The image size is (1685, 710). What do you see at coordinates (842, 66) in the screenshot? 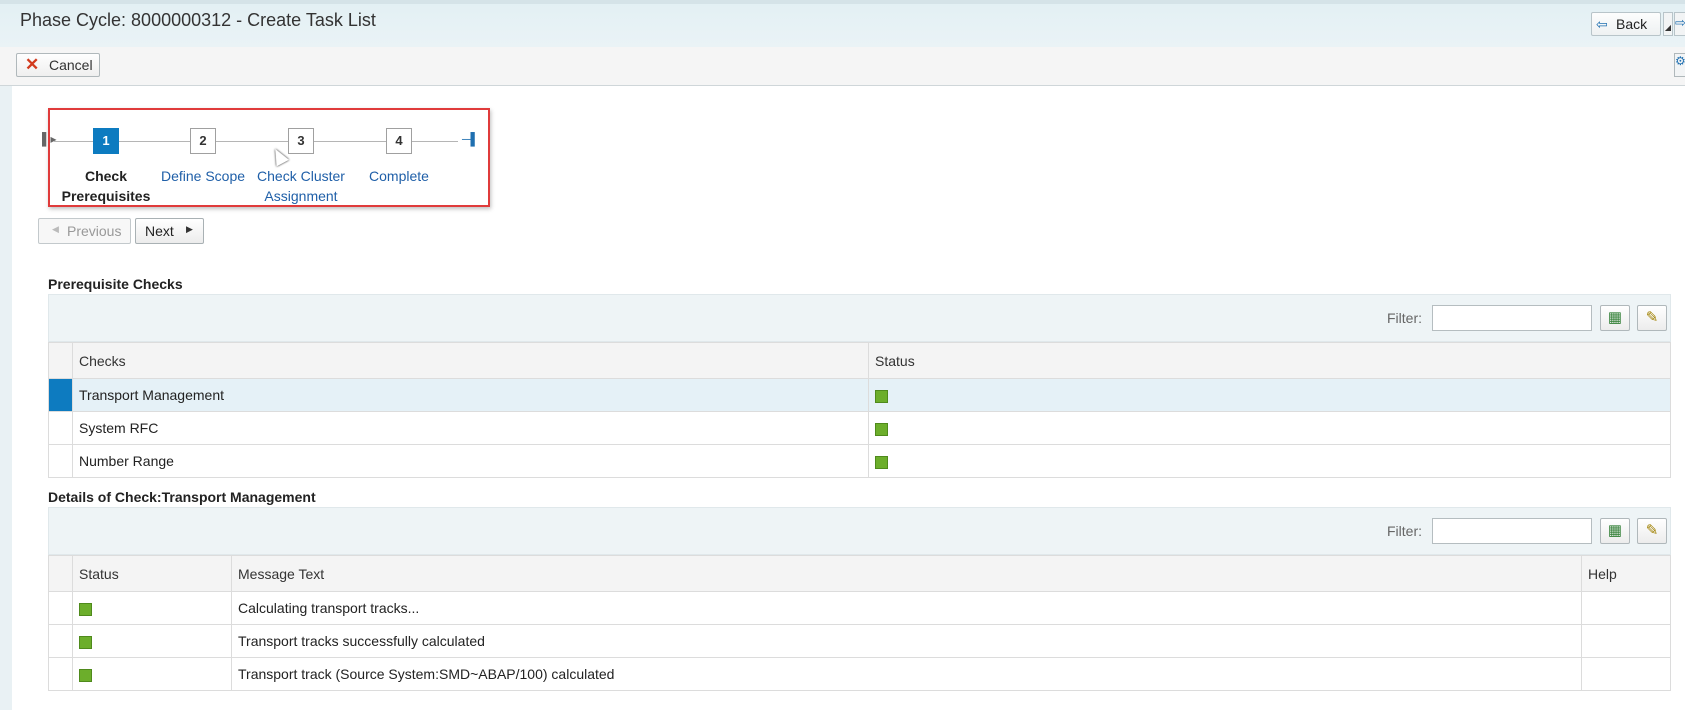
I see `toolbar: ✕ Cancel ⚙` at bounding box center [842, 66].